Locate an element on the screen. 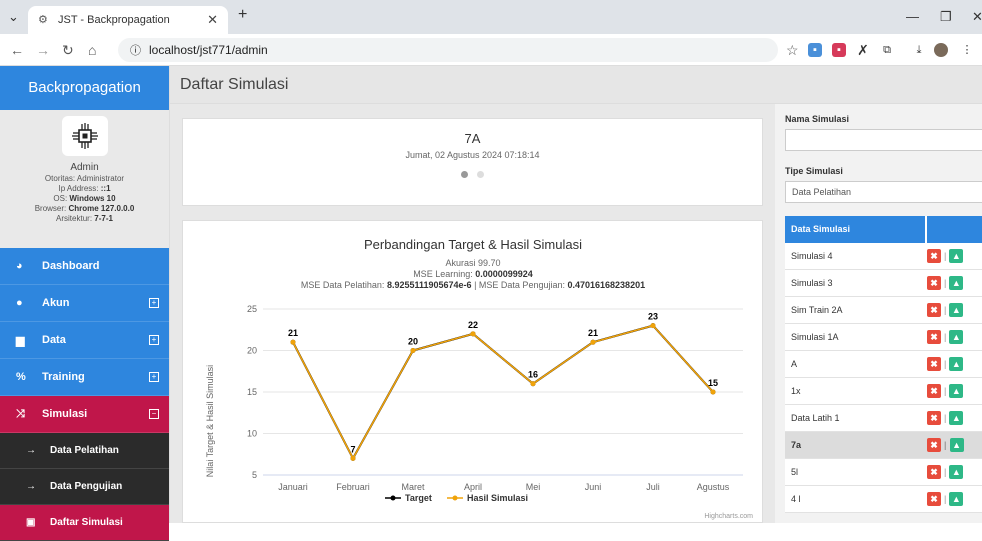 The height and width of the screenshot is (541, 982). y-tick-label: 20 is located at coordinates (252, 351).